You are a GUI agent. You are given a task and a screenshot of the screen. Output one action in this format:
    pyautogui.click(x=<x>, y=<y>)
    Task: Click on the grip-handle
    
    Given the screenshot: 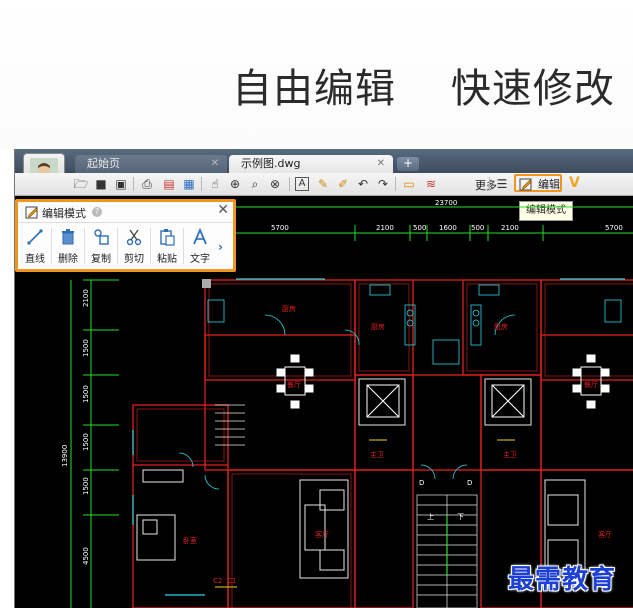 What is the action you would take?
    pyautogui.click(x=206, y=283)
    